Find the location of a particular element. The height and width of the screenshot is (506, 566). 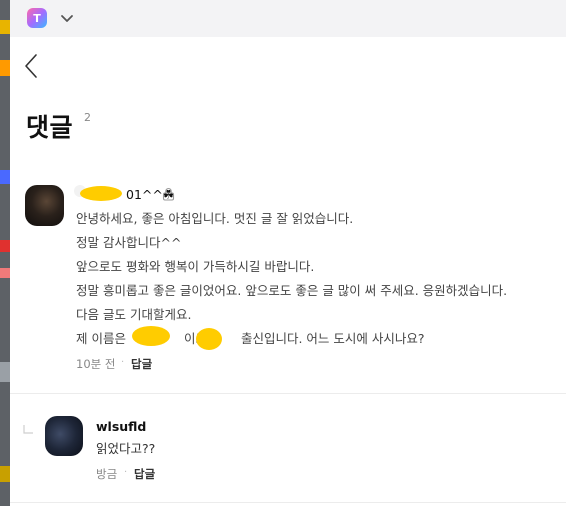

comment-count: 2 is located at coordinates (87, 117).